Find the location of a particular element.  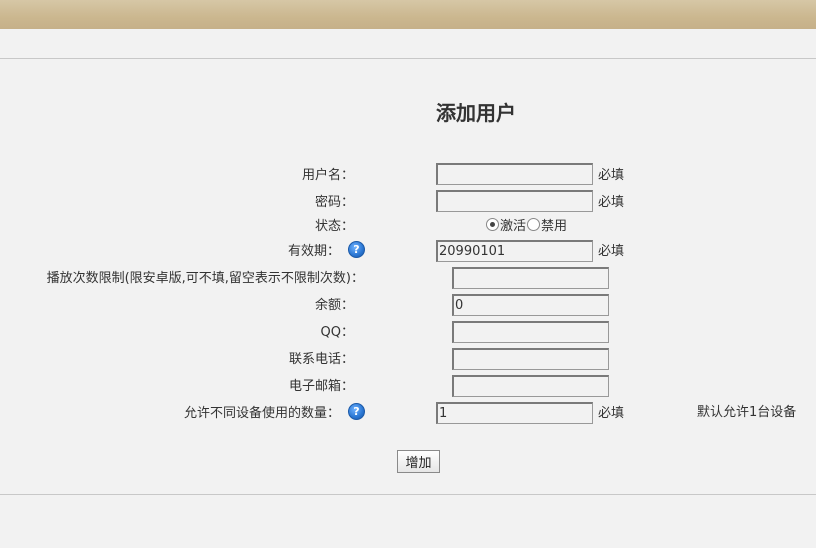

status-radio-group: 激活 禁用 is located at coordinates (526, 227).